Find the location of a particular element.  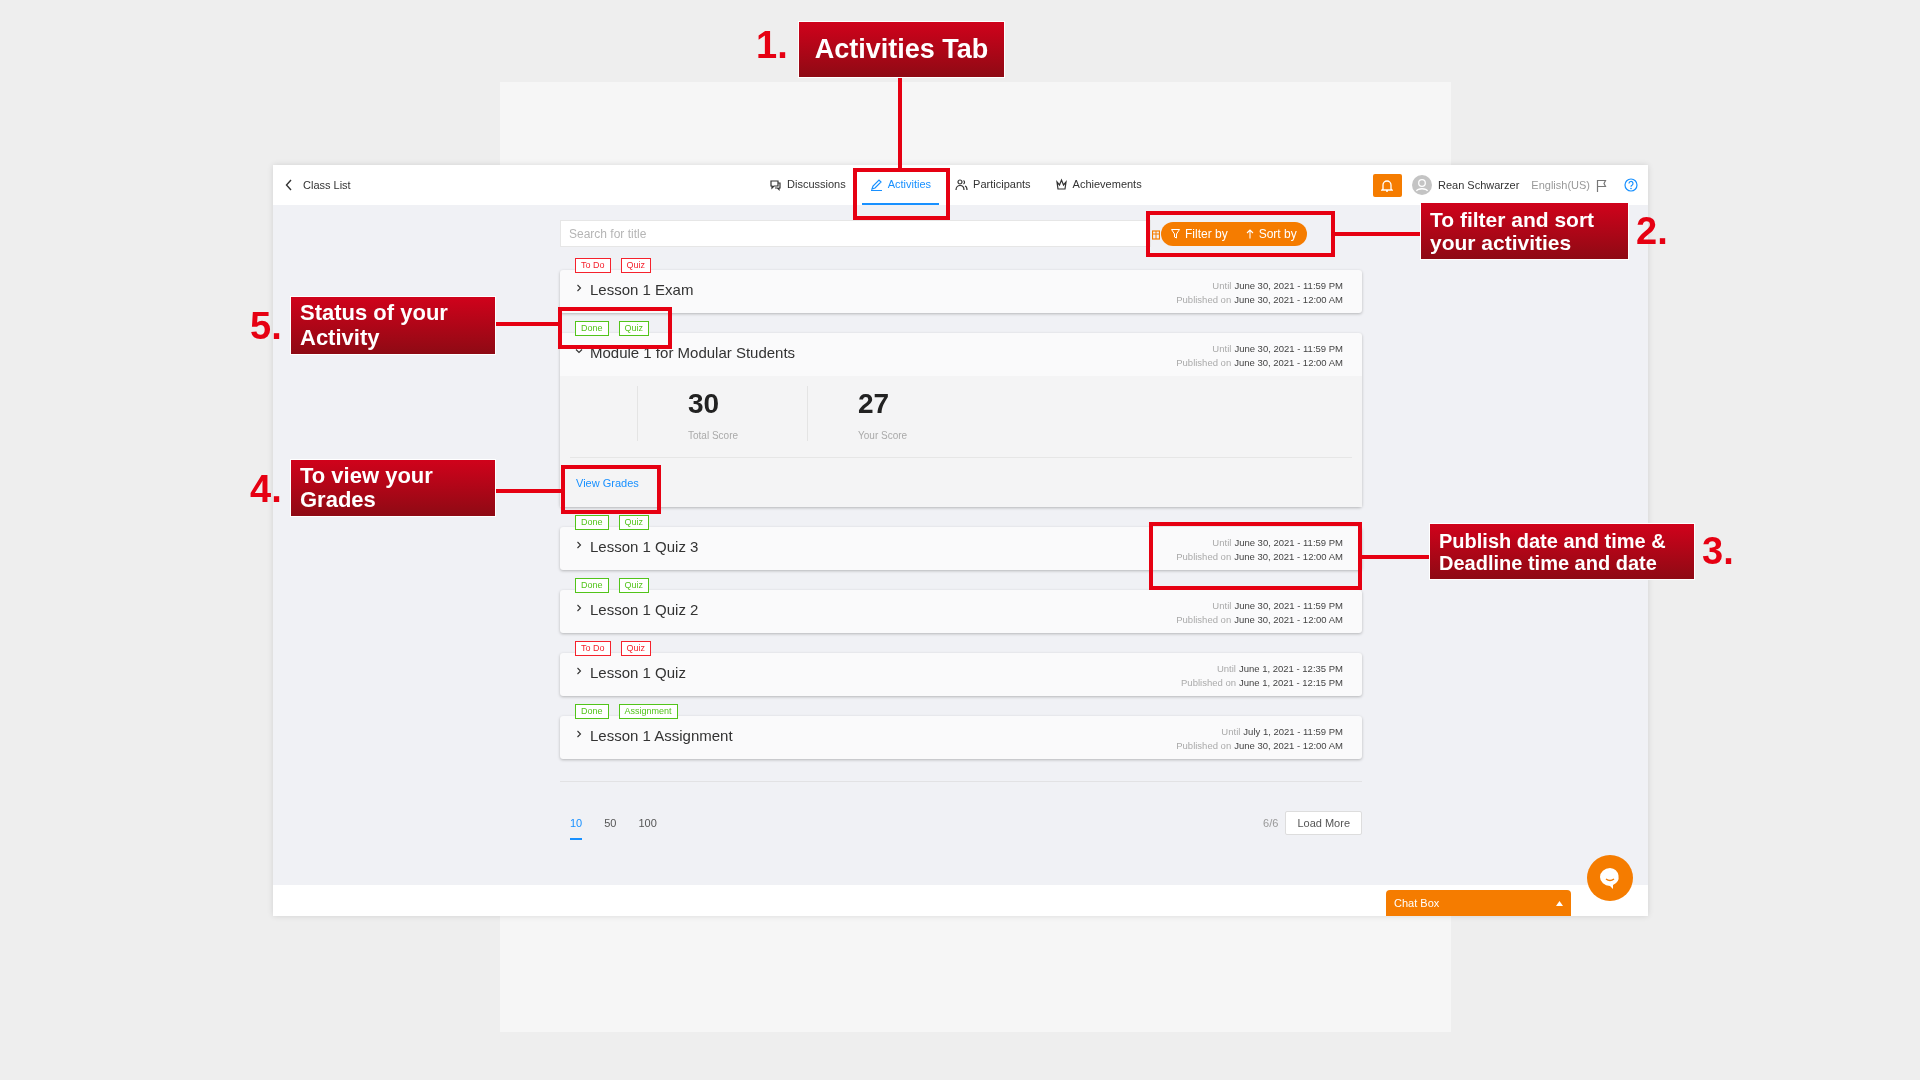

people-icon is located at coordinates (962, 184).